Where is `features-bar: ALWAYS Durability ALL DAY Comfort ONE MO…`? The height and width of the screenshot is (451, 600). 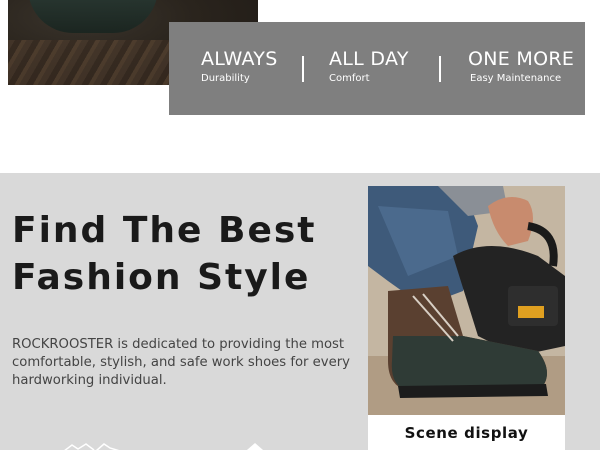
features-bar: ALWAYS Durability ALL DAY Comfort ONE MO… is located at coordinates (377, 68).